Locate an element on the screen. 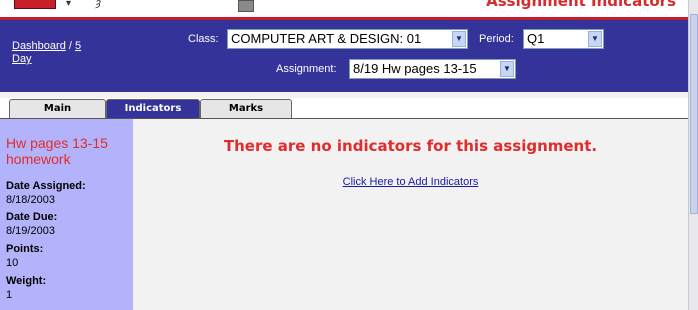  caret-down-icon: ▾ is located at coordinates (68, 4).